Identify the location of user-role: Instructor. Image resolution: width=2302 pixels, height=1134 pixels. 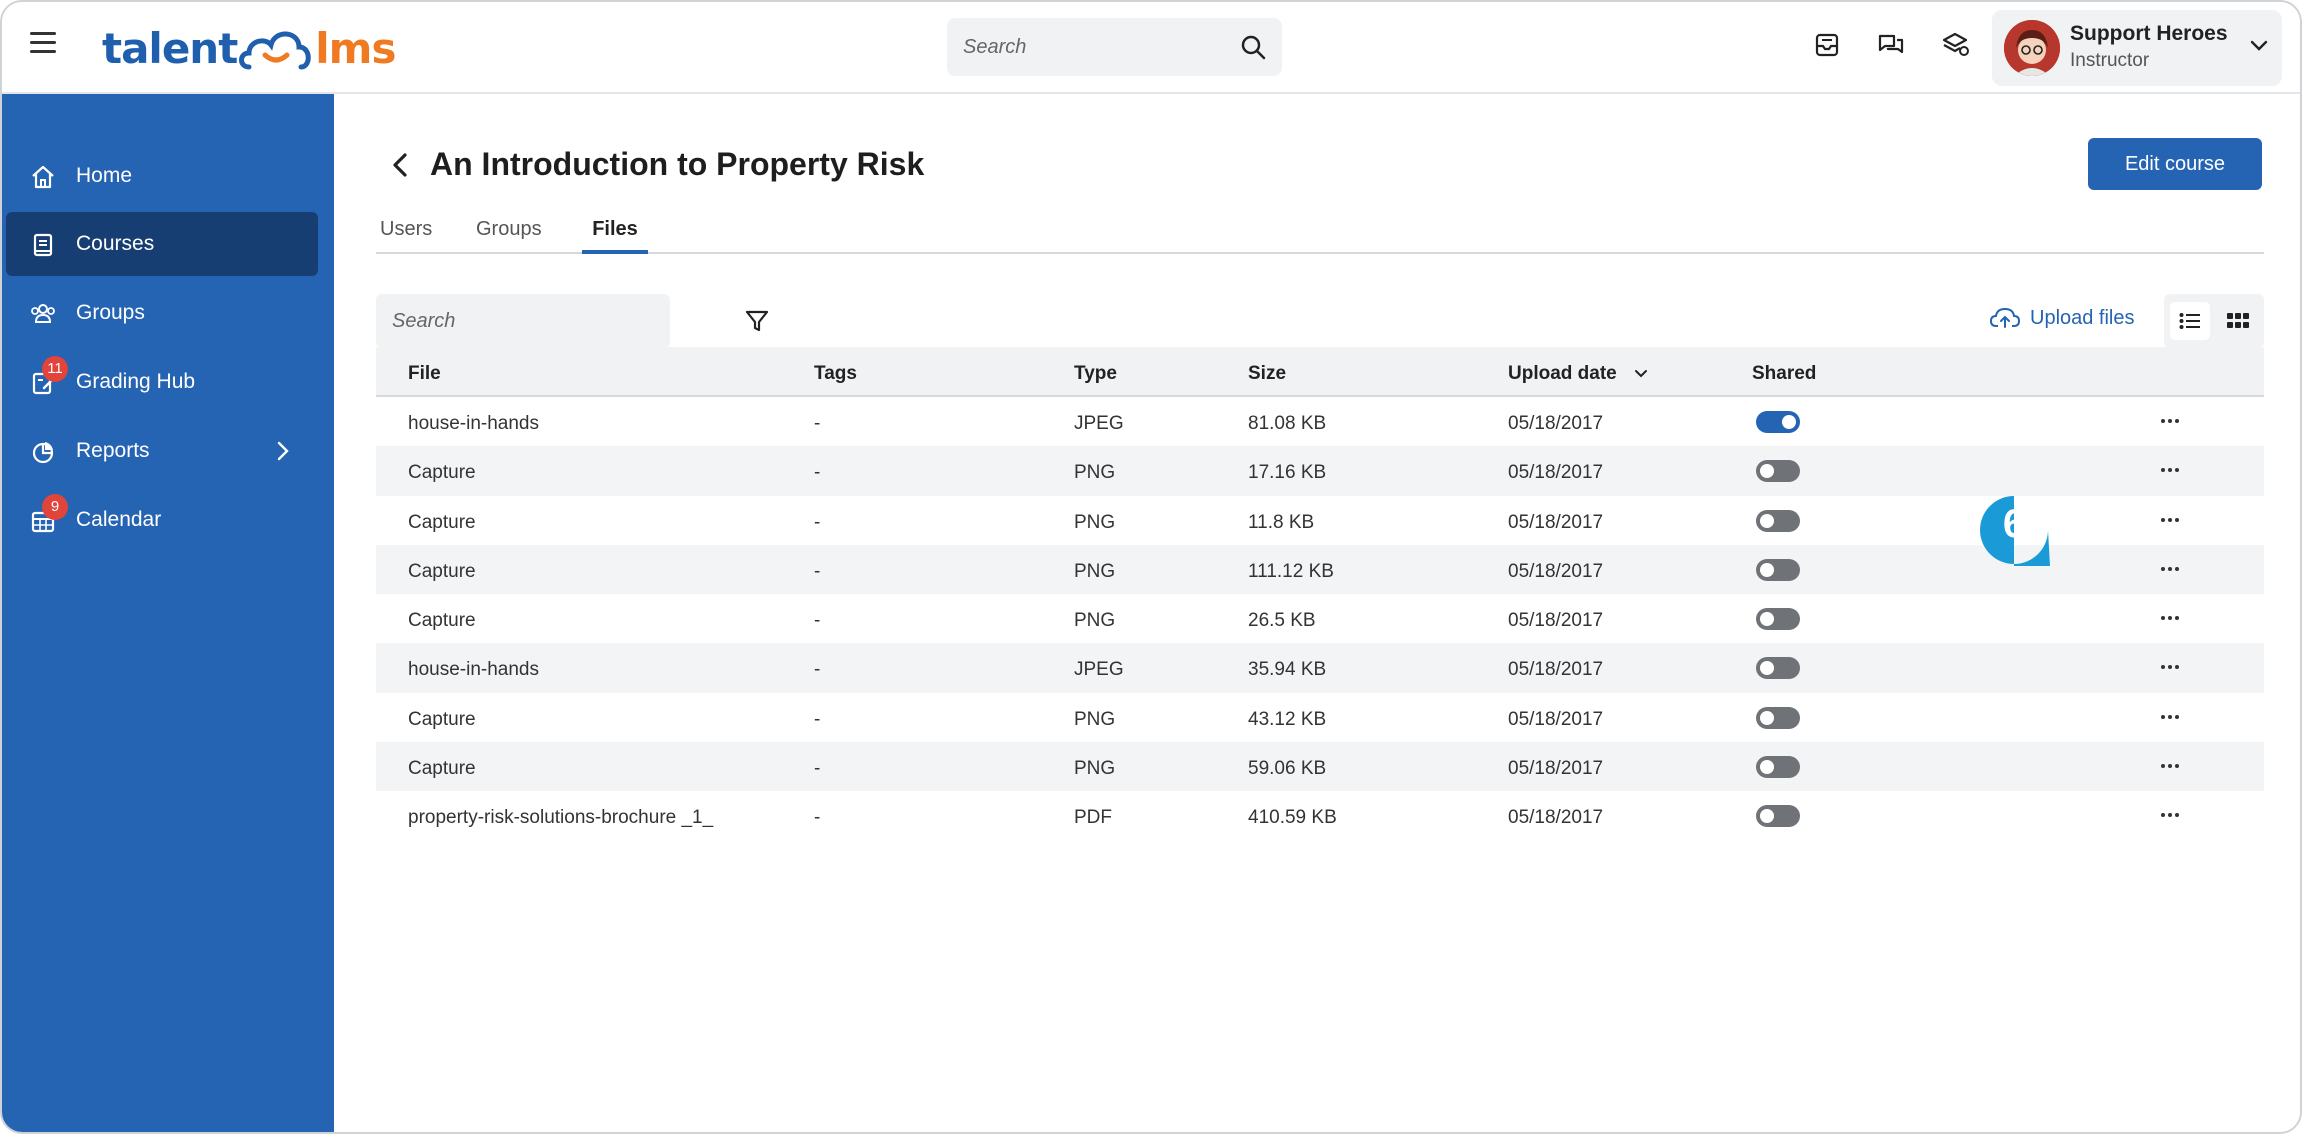
(2110, 60).